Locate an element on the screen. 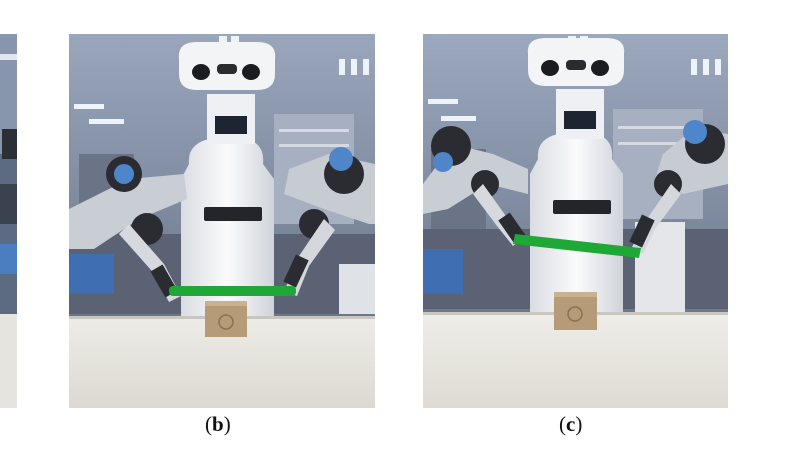  caption-c: (c) is located at coordinates (571, 424).